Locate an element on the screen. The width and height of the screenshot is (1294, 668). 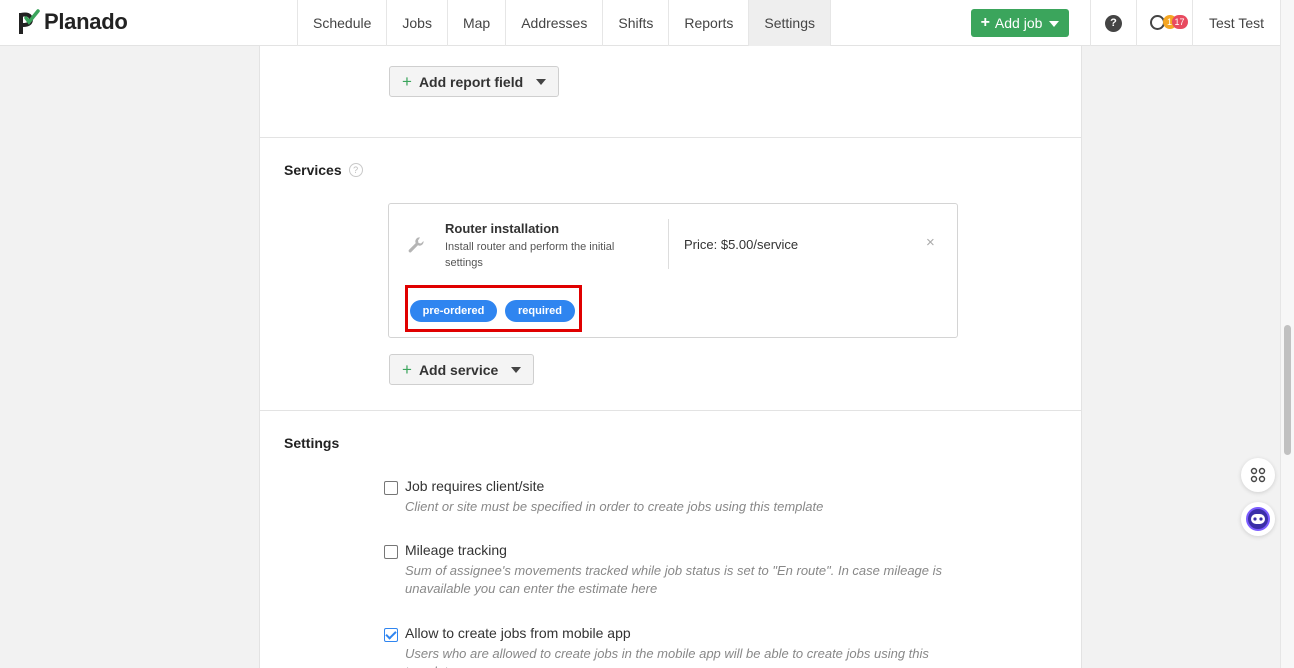
add-service-label: Add service is located at coordinates (458, 369).